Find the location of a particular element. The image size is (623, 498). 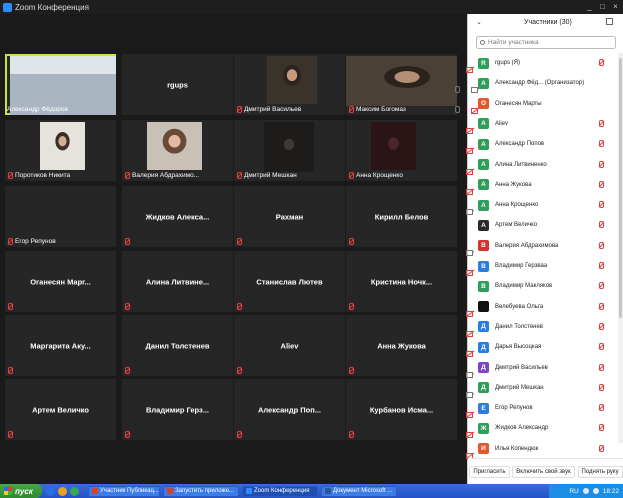

tile-name-label: Максим Богомаз is located at coordinates (377, 109).